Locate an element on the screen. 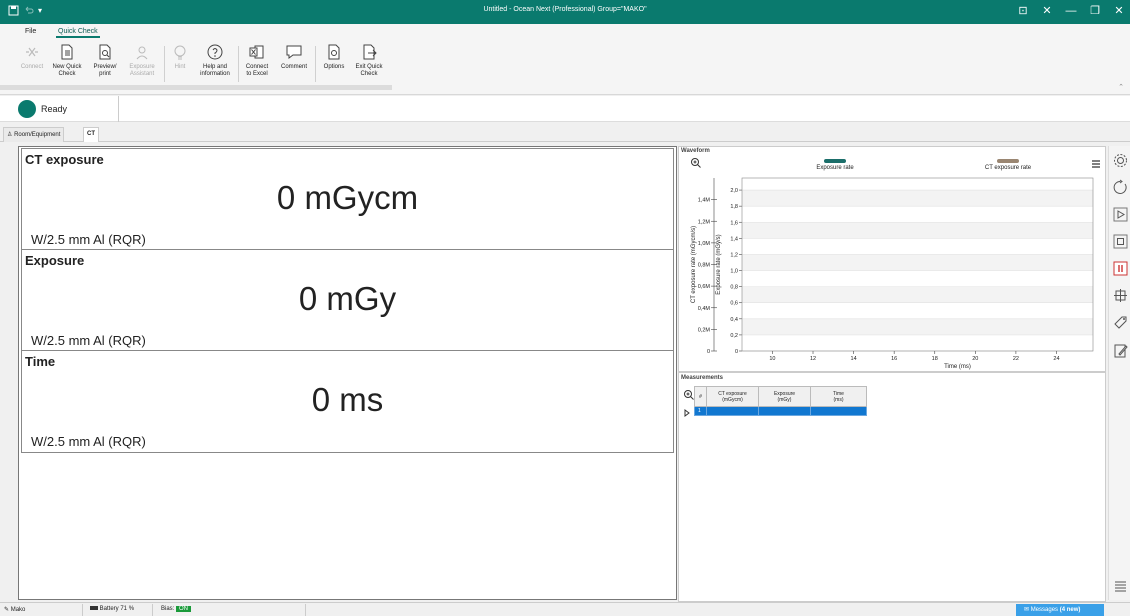 This screenshot has width=1130, height=616. grid-band is located at coordinates (917, 326).